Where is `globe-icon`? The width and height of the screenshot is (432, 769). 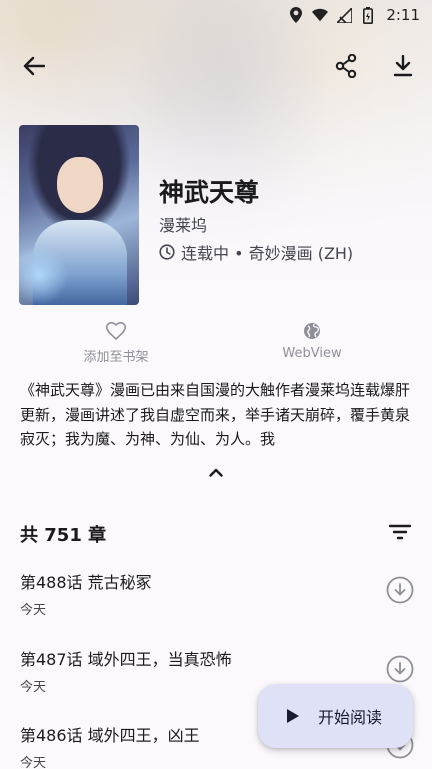
globe-icon is located at coordinates (312, 331).